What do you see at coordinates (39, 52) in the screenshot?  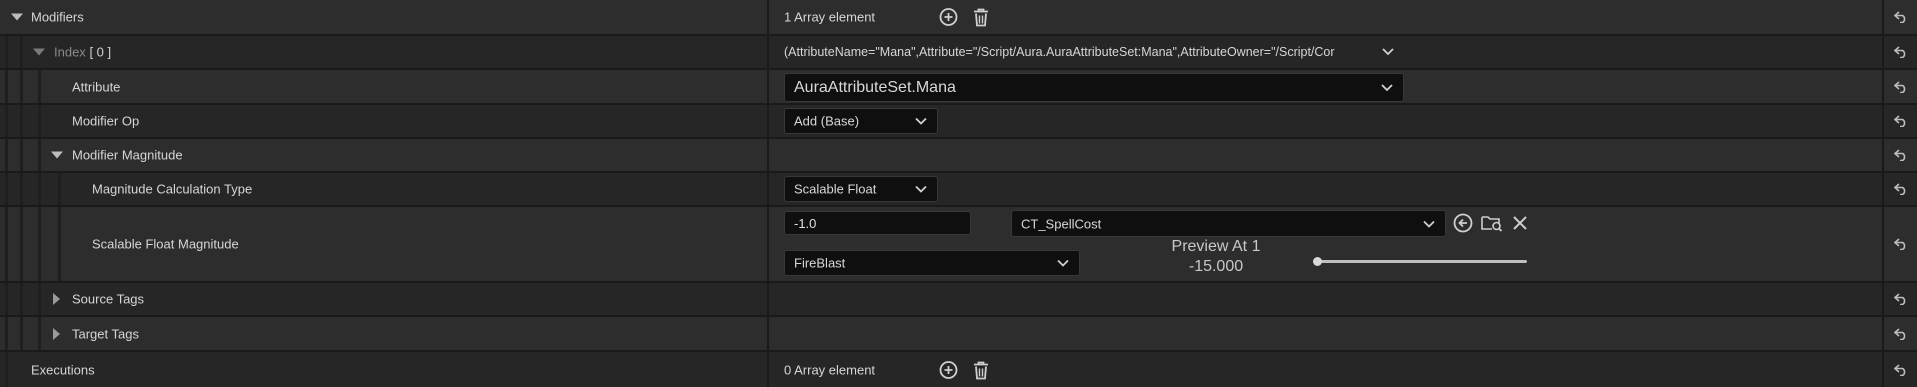 I see `index-expand-arrow` at bounding box center [39, 52].